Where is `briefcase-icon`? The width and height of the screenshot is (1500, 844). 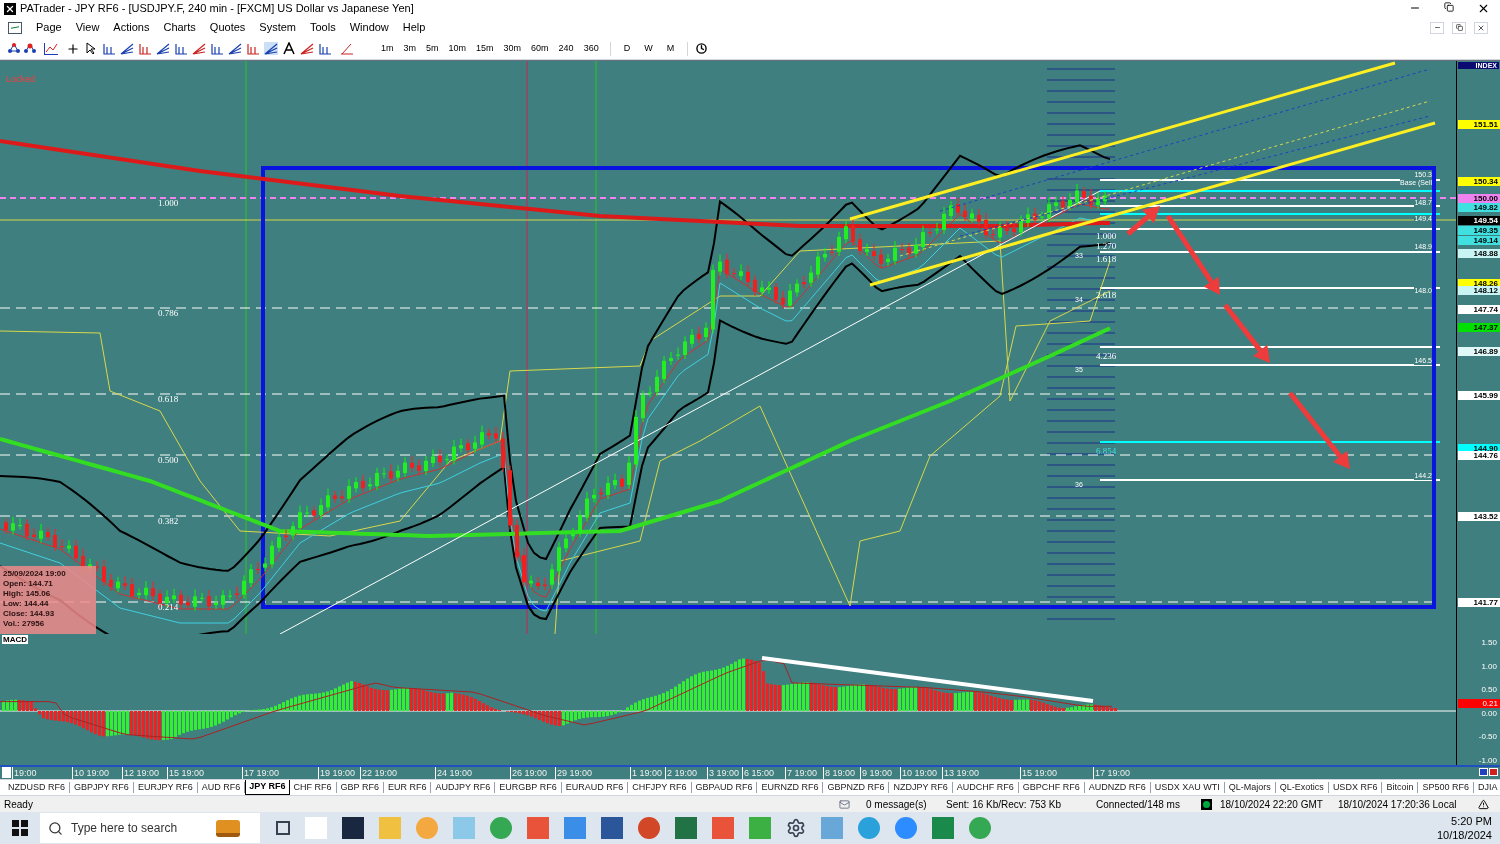
briefcase-icon is located at coordinates (228, 828).